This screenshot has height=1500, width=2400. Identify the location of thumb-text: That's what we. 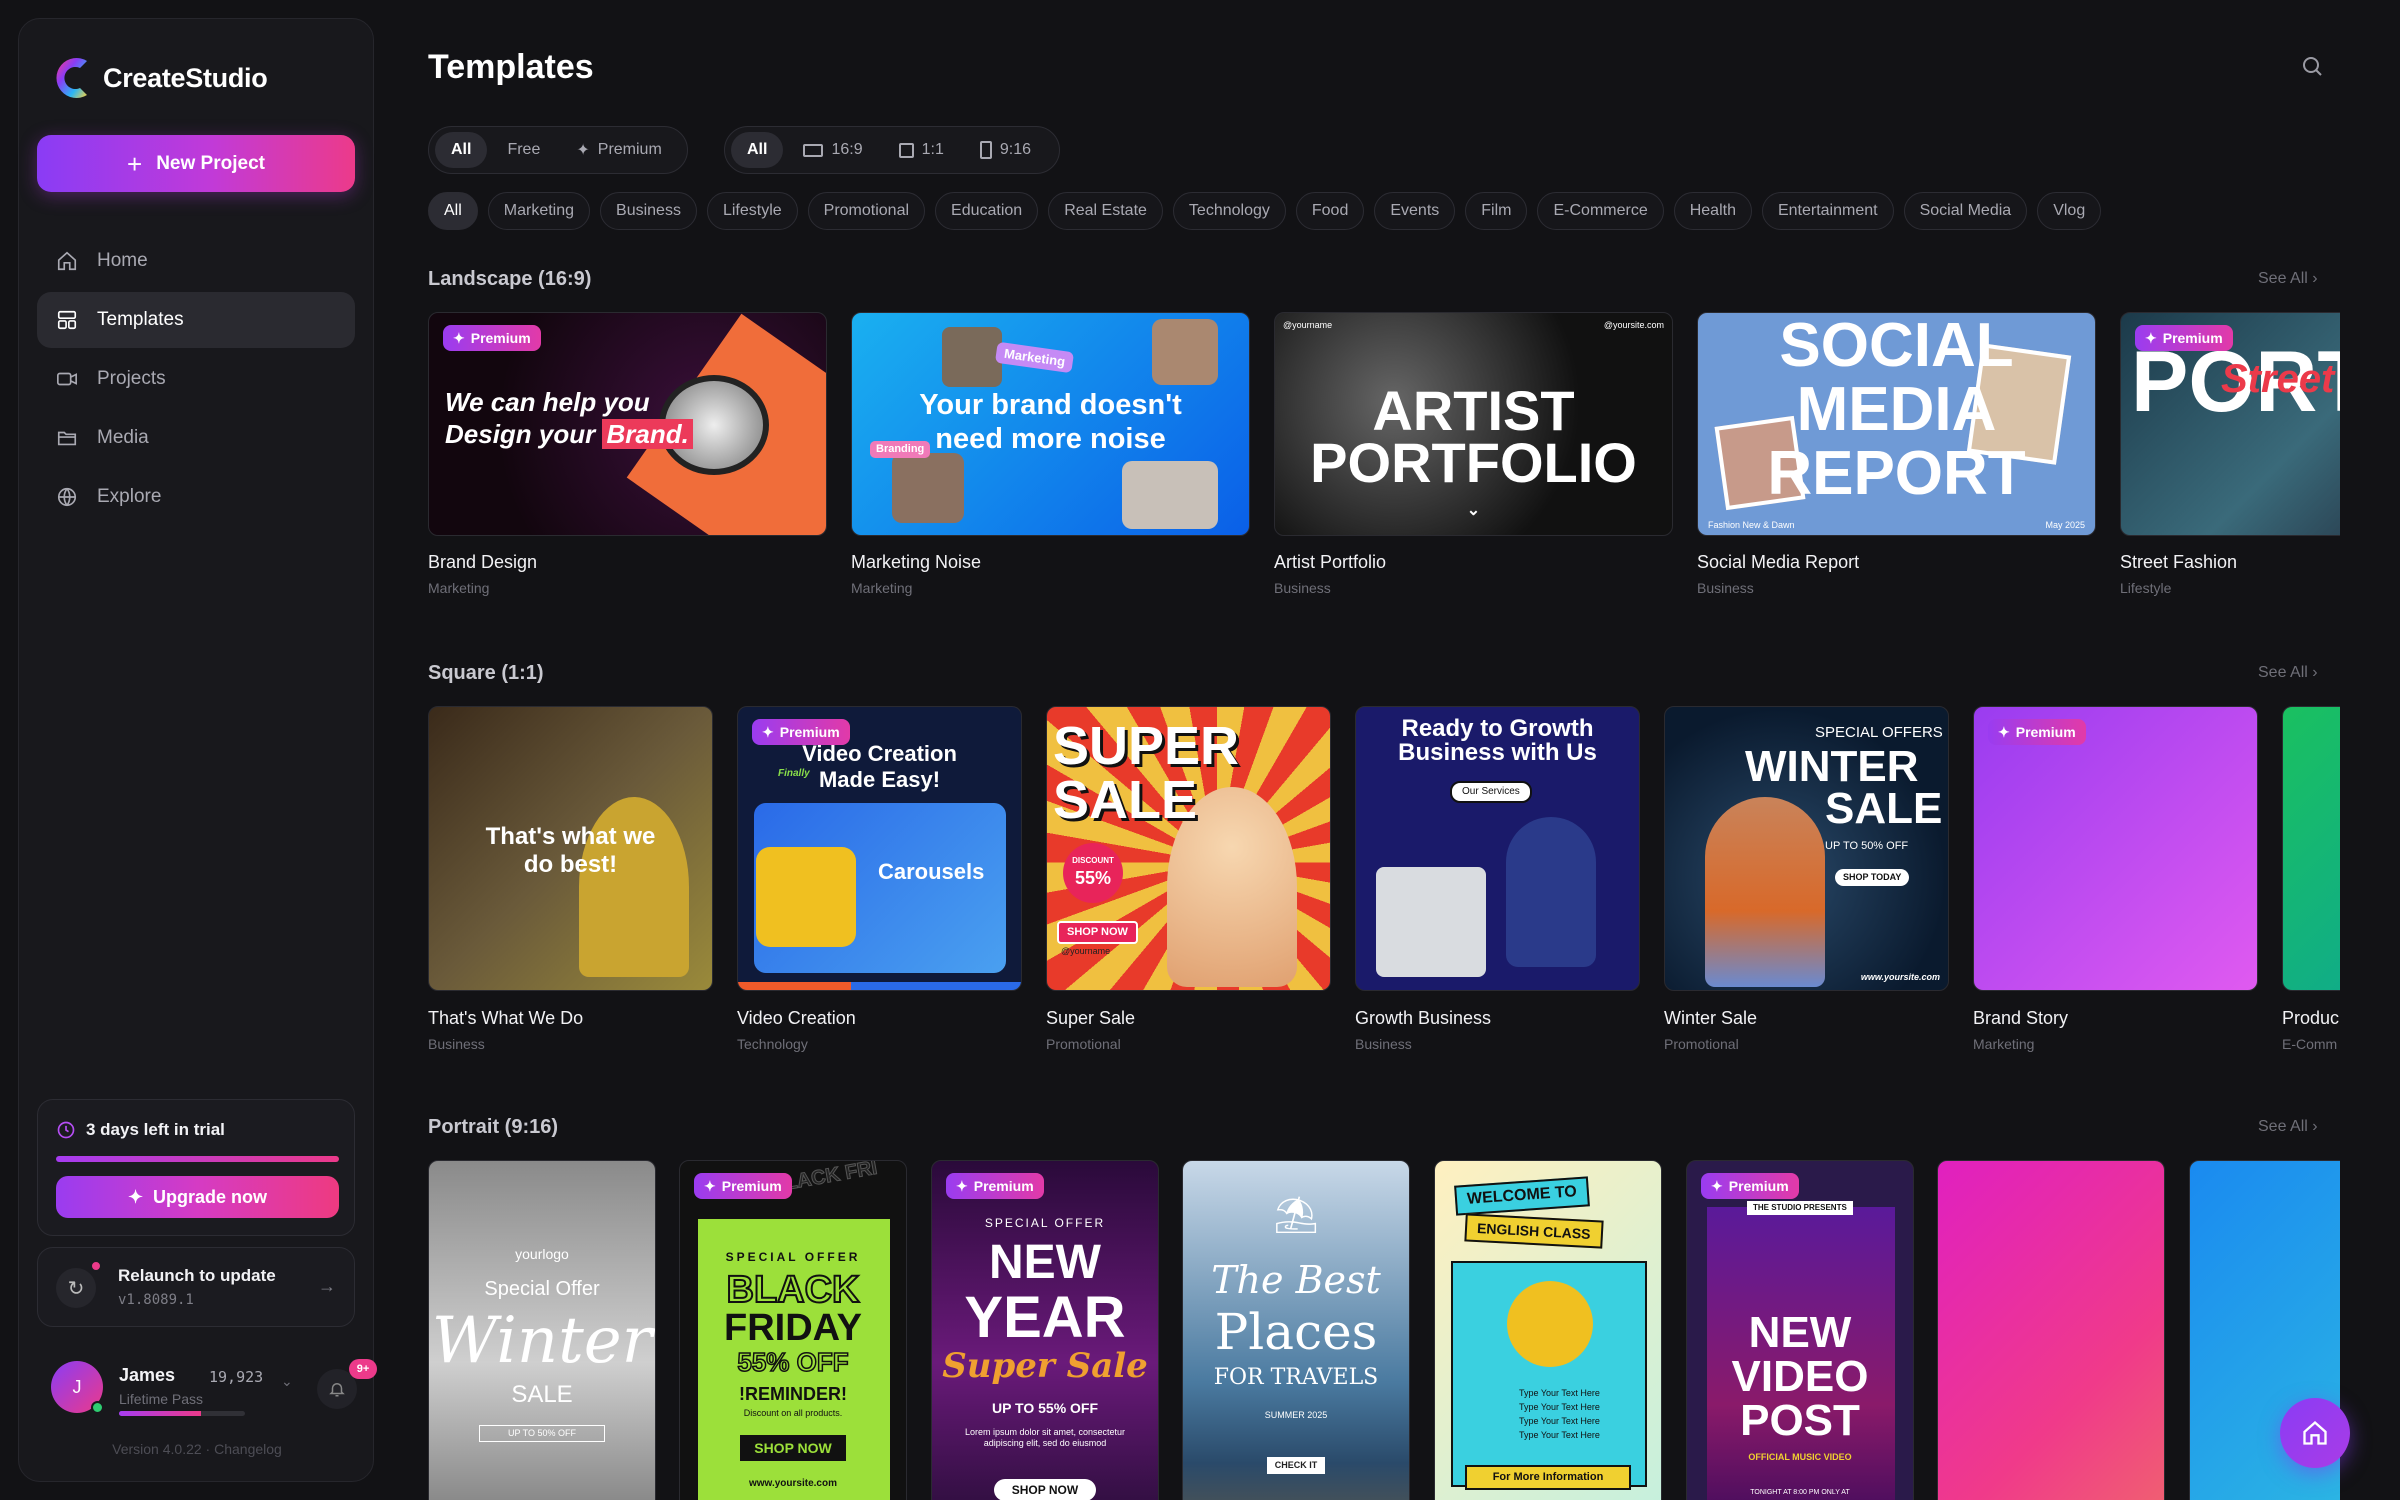
(570, 836).